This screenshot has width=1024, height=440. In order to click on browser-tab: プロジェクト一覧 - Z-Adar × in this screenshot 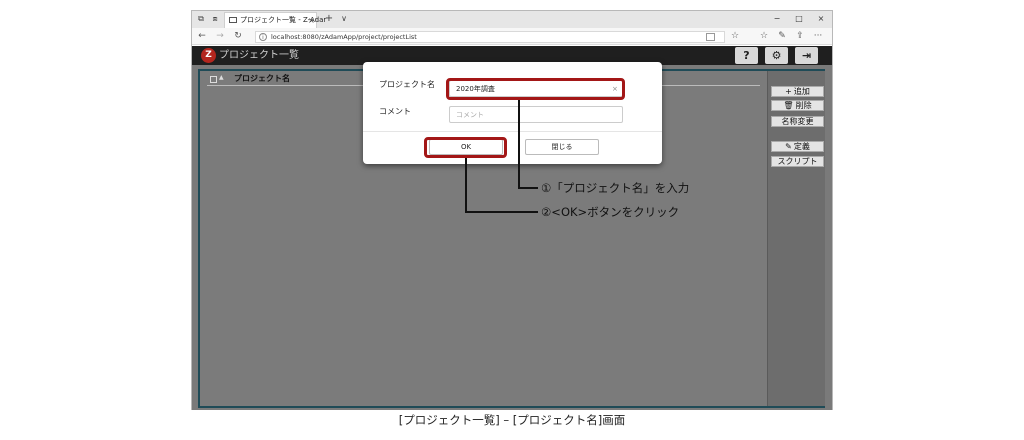, I will do `click(275, 20)`.